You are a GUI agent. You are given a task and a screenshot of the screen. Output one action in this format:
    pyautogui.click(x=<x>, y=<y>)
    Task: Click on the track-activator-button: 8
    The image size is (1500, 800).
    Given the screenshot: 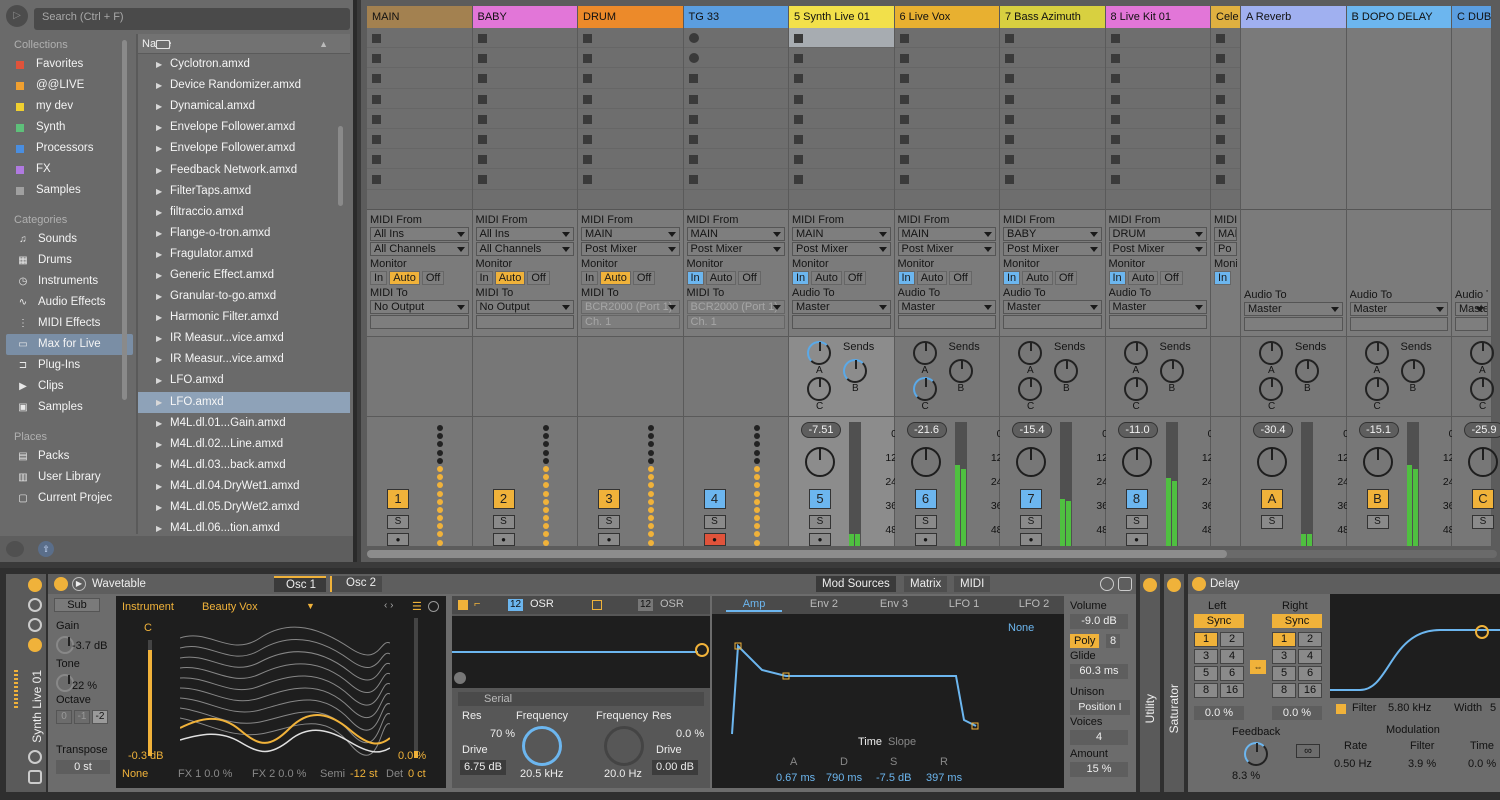 What is the action you would take?
    pyautogui.click(x=1136, y=499)
    